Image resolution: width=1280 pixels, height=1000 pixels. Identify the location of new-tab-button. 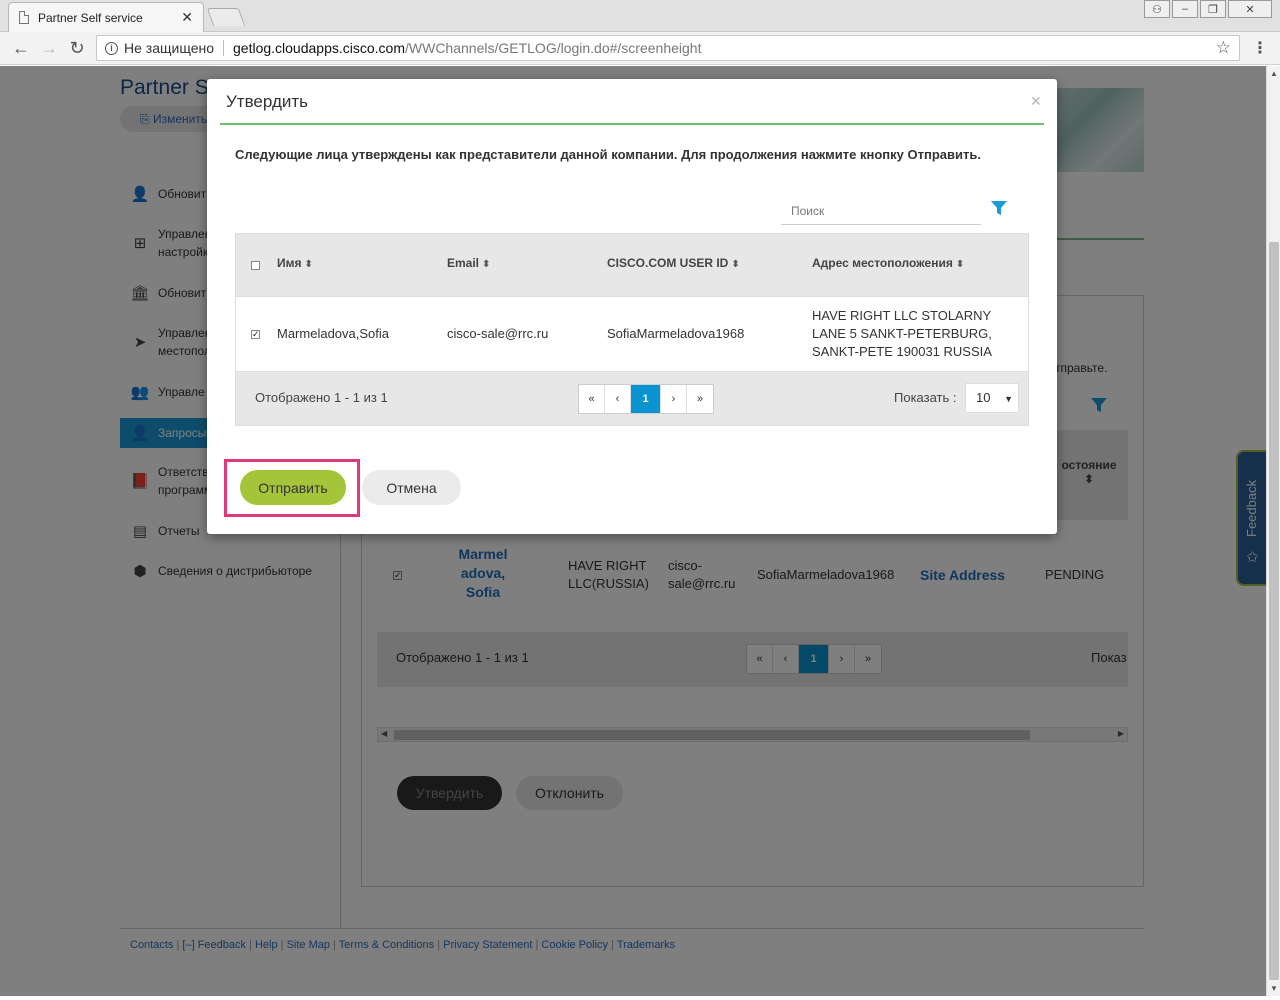
(226, 17).